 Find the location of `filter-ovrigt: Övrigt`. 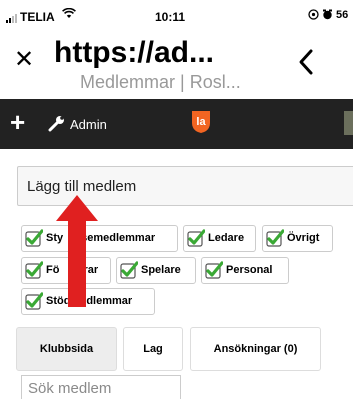

filter-ovrigt: Övrigt is located at coordinates (297, 238).